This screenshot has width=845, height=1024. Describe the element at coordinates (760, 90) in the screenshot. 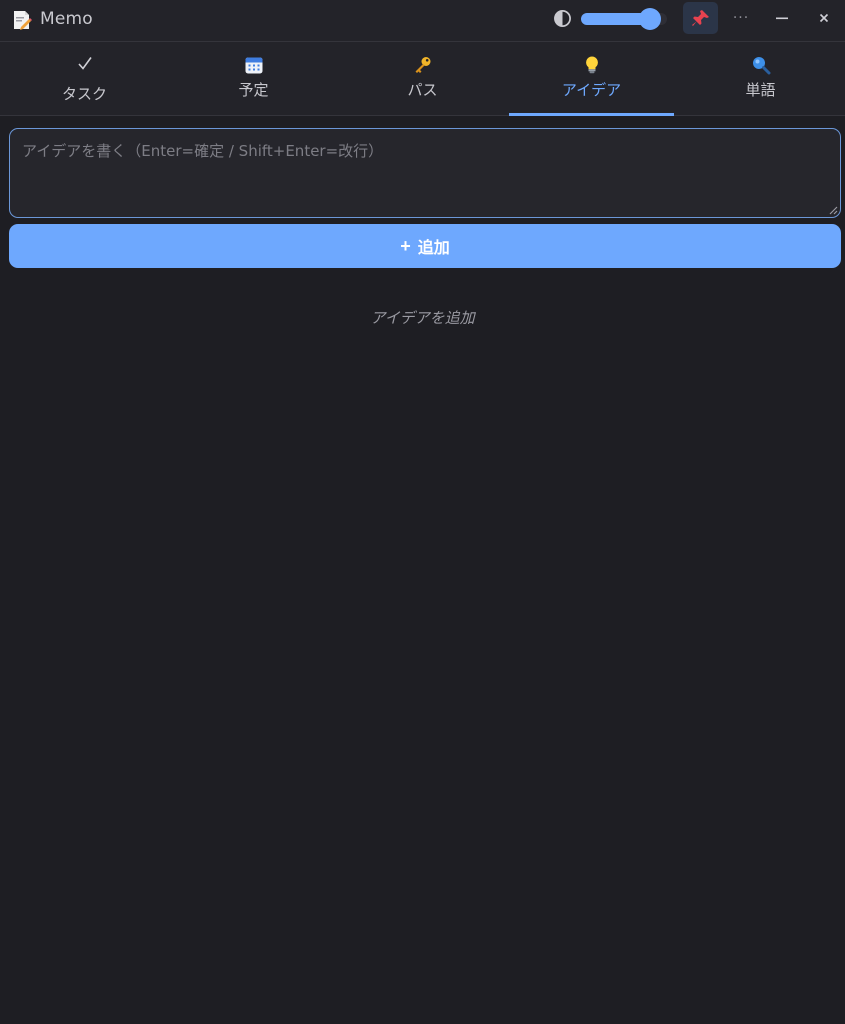

I see `tab-label: 単語` at that location.